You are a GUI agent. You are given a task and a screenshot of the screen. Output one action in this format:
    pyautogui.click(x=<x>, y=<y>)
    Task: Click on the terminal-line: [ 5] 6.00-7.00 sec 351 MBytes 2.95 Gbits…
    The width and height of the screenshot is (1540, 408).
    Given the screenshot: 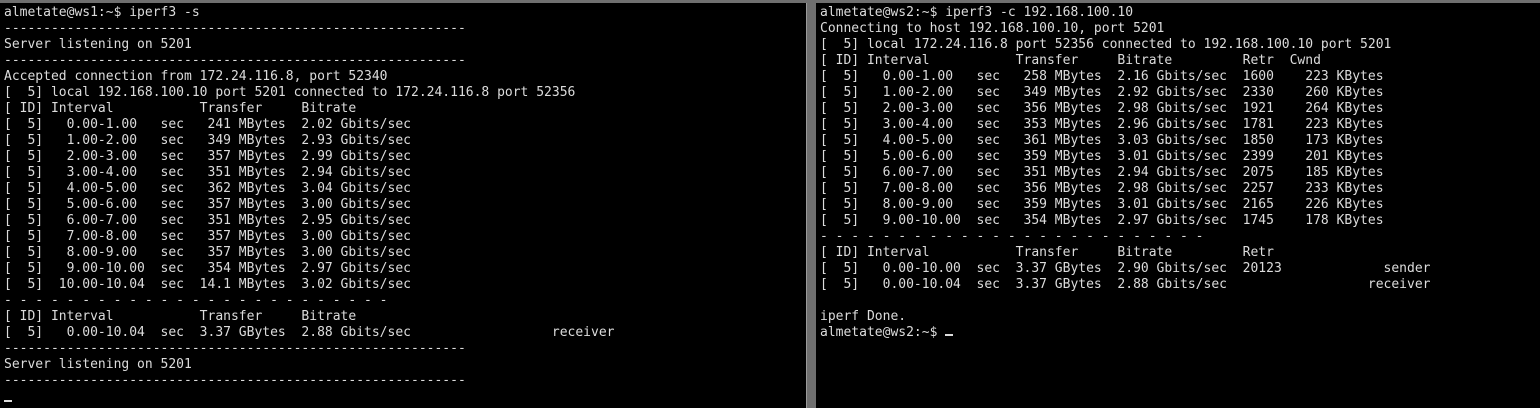 What is the action you would take?
    pyautogui.click(x=207, y=220)
    